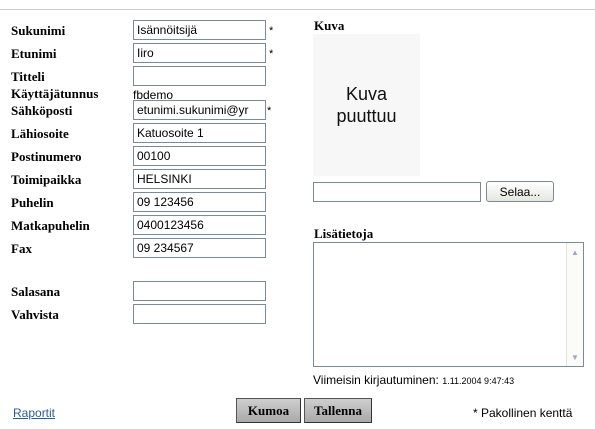 Image resolution: width=595 pixels, height=429 pixels. What do you see at coordinates (376, 380) in the screenshot?
I see `last-login-label: Viimeisin kirjautuminen:` at bounding box center [376, 380].